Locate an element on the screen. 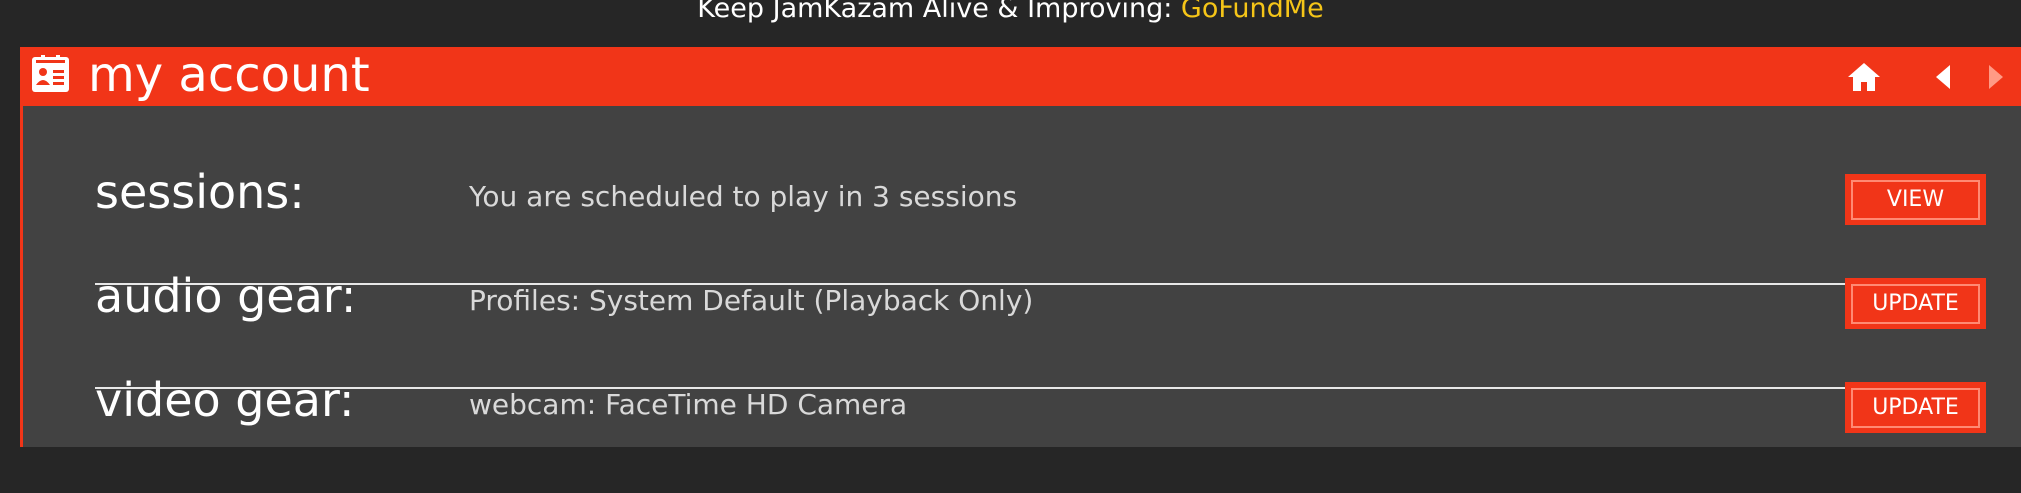  back-button is located at coordinates (1943, 76).